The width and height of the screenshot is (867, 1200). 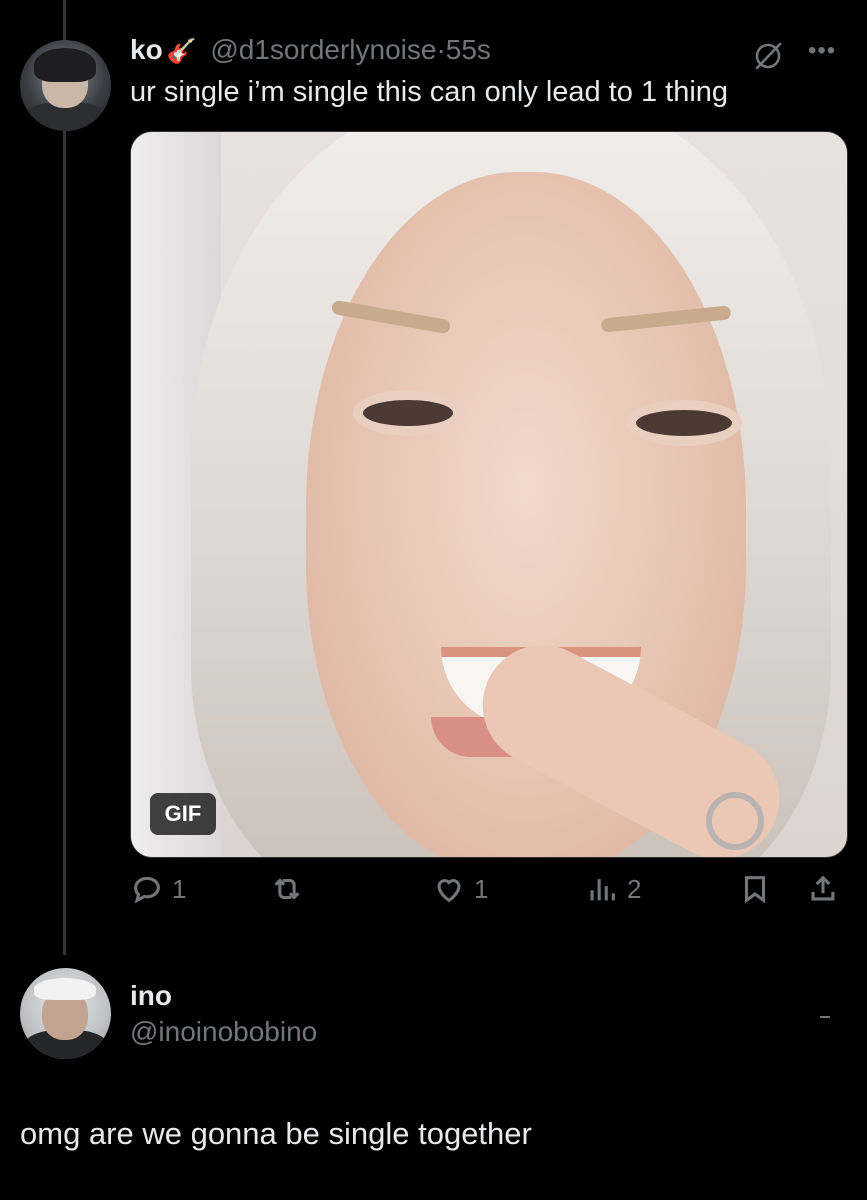 I want to click on views-button: 2, so click(x=613, y=889).